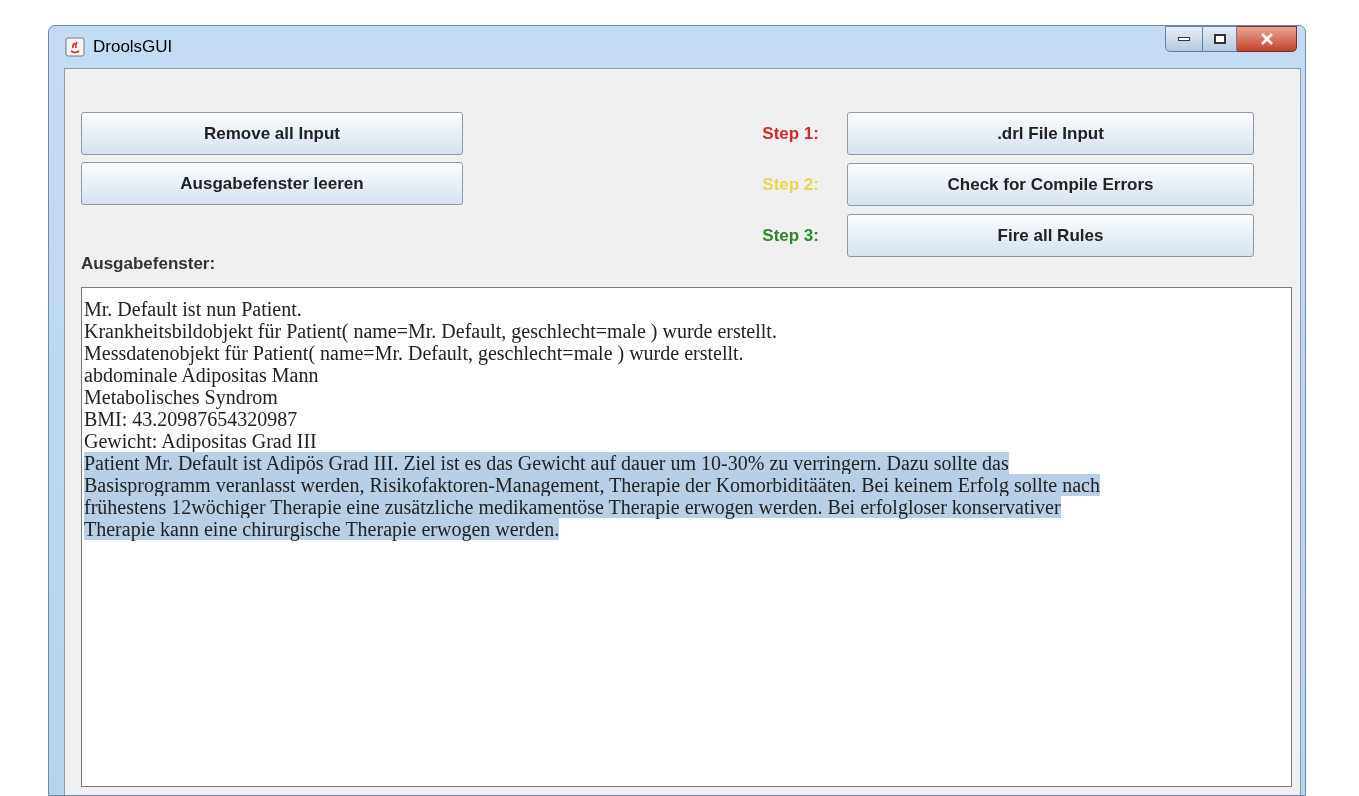 The height and width of the screenshot is (796, 1359). I want to click on window-title: DroolsGUI, so click(133, 47).